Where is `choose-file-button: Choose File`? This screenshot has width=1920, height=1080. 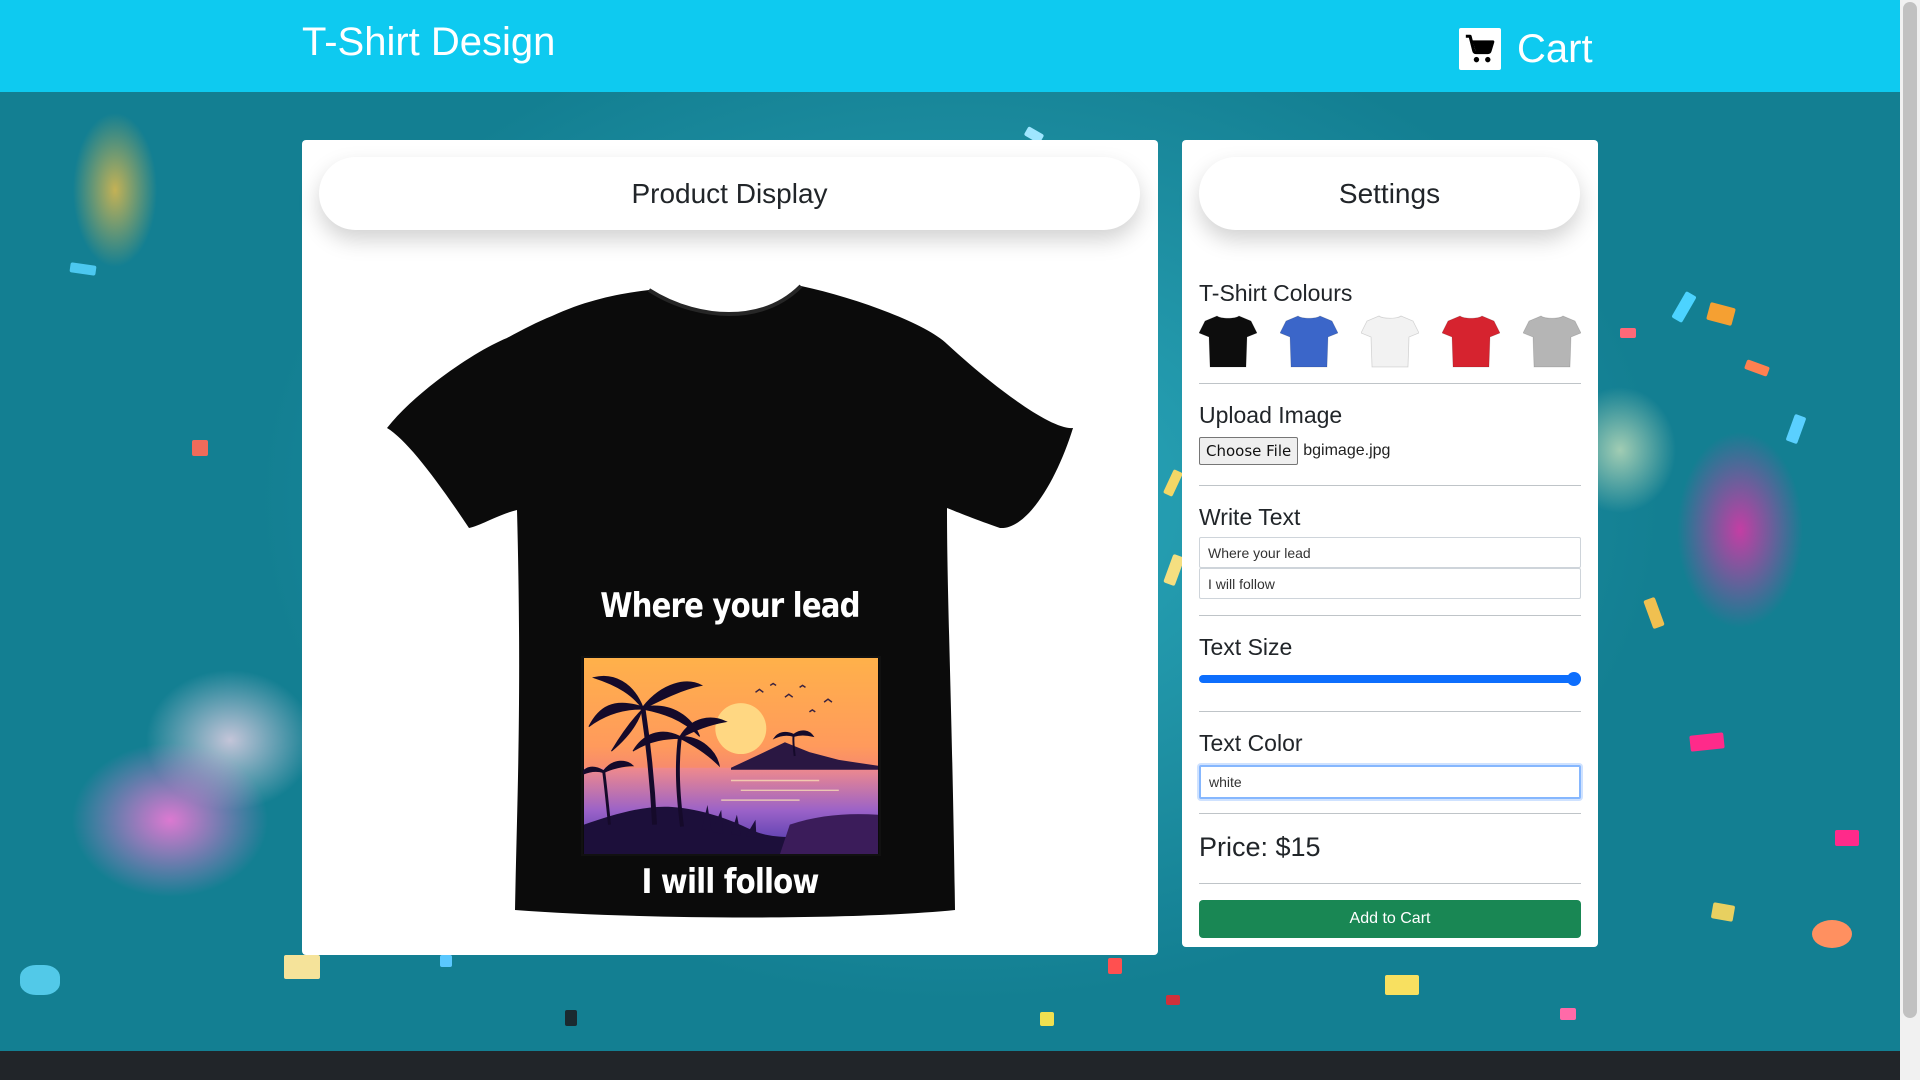
choose-file-button: Choose File is located at coordinates (1249, 451).